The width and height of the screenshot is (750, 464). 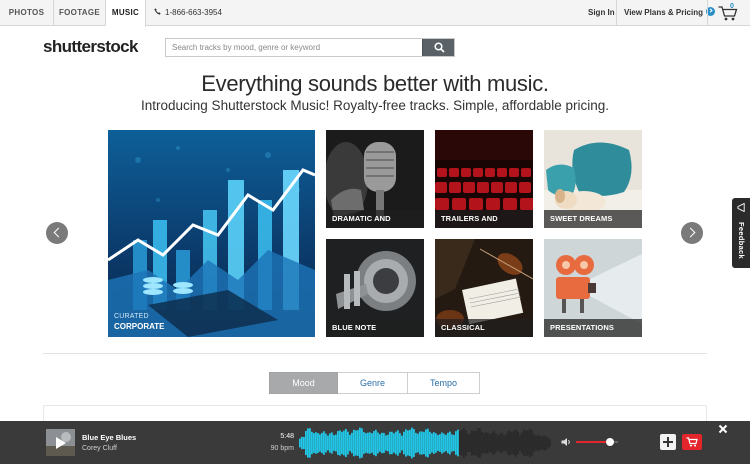 What do you see at coordinates (593, 179) in the screenshot?
I see `tile-sweet-dreams: SWEET DREAMS` at bounding box center [593, 179].